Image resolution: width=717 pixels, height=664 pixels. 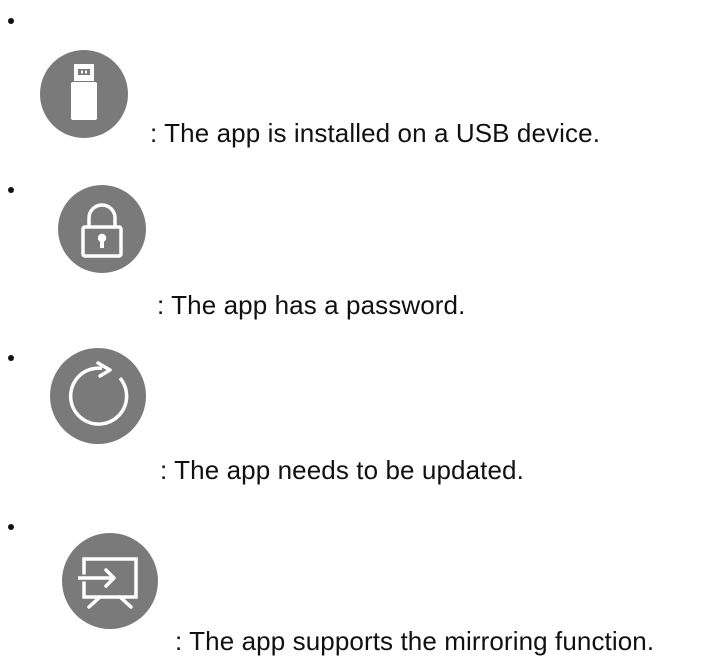 I want to click on mirroring-icon, so click(x=110, y=581).